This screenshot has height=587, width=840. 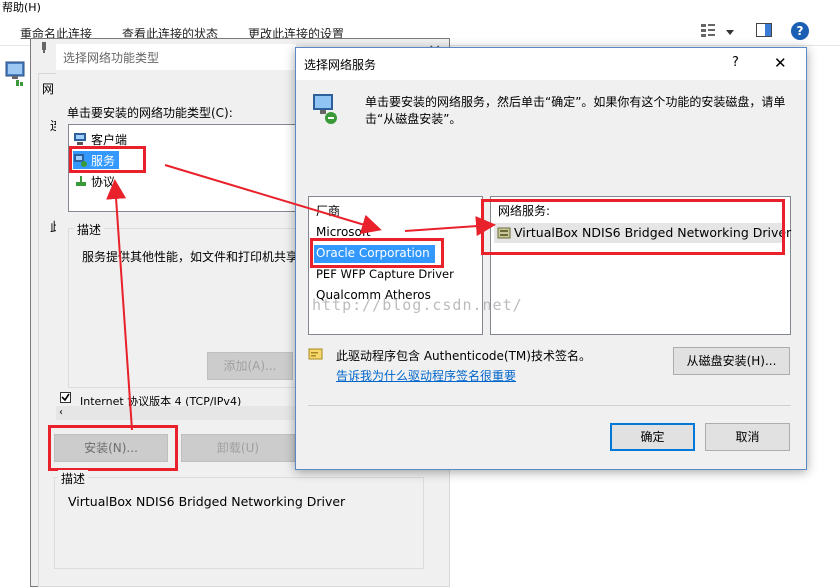 I want to click on ok-button: 确定, so click(x=652, y=437).